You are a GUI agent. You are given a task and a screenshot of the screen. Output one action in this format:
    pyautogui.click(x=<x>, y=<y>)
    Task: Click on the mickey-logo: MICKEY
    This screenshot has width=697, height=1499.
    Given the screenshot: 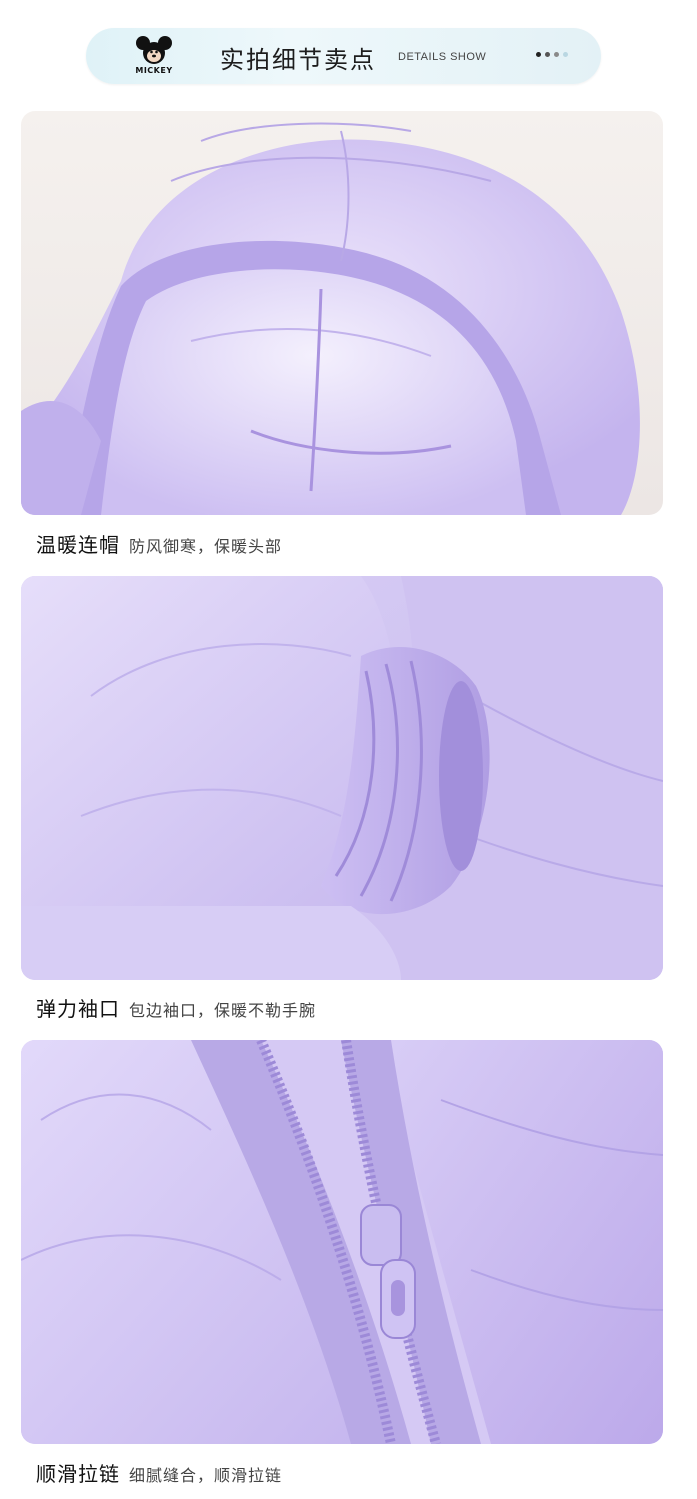 What is the action you would take?
    pyautogui.click(x=154, y=57)
    